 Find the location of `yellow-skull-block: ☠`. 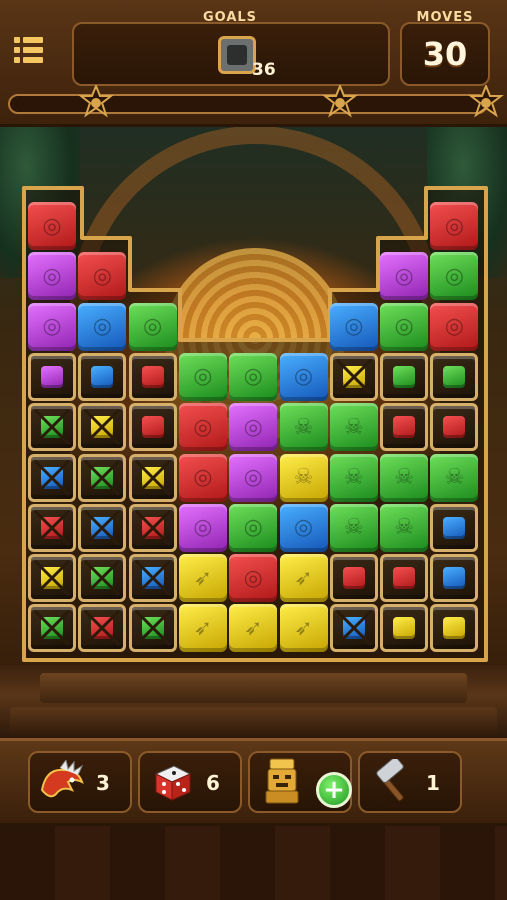

yellow-skull-block: ☠ is located at coordinates (303, 477).